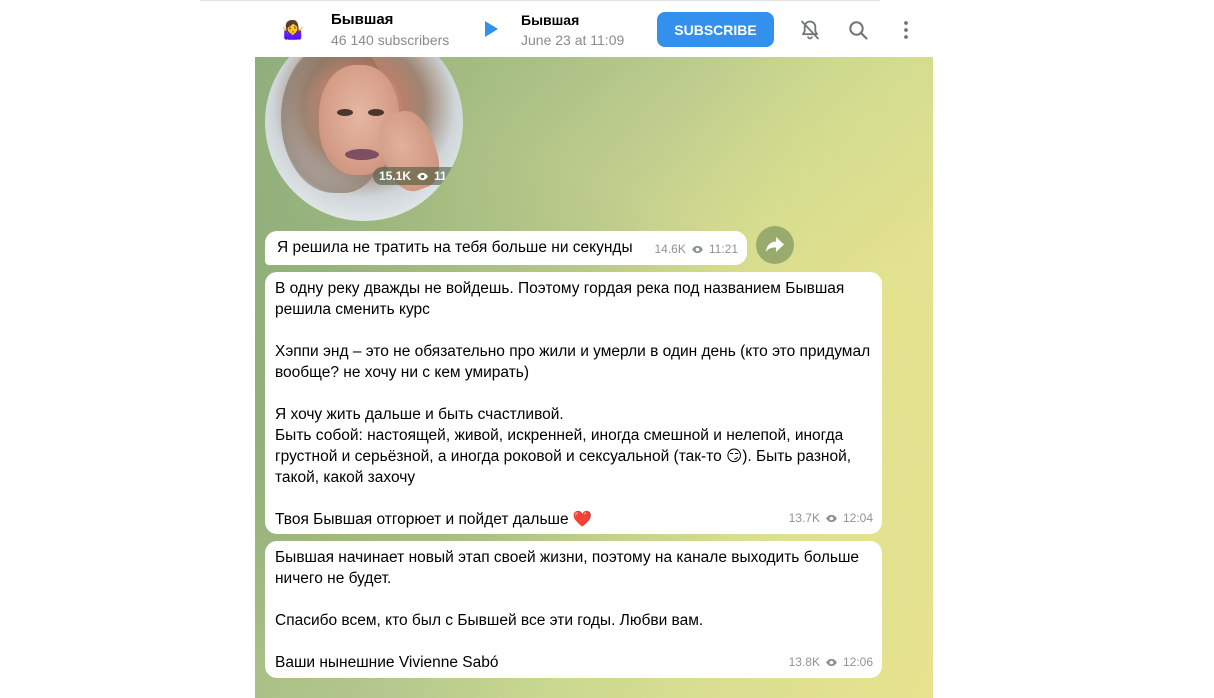  What do you see at coordinates (491, 29) in the screenshot?
I see `play-icon` at bounding box center [491, 29].